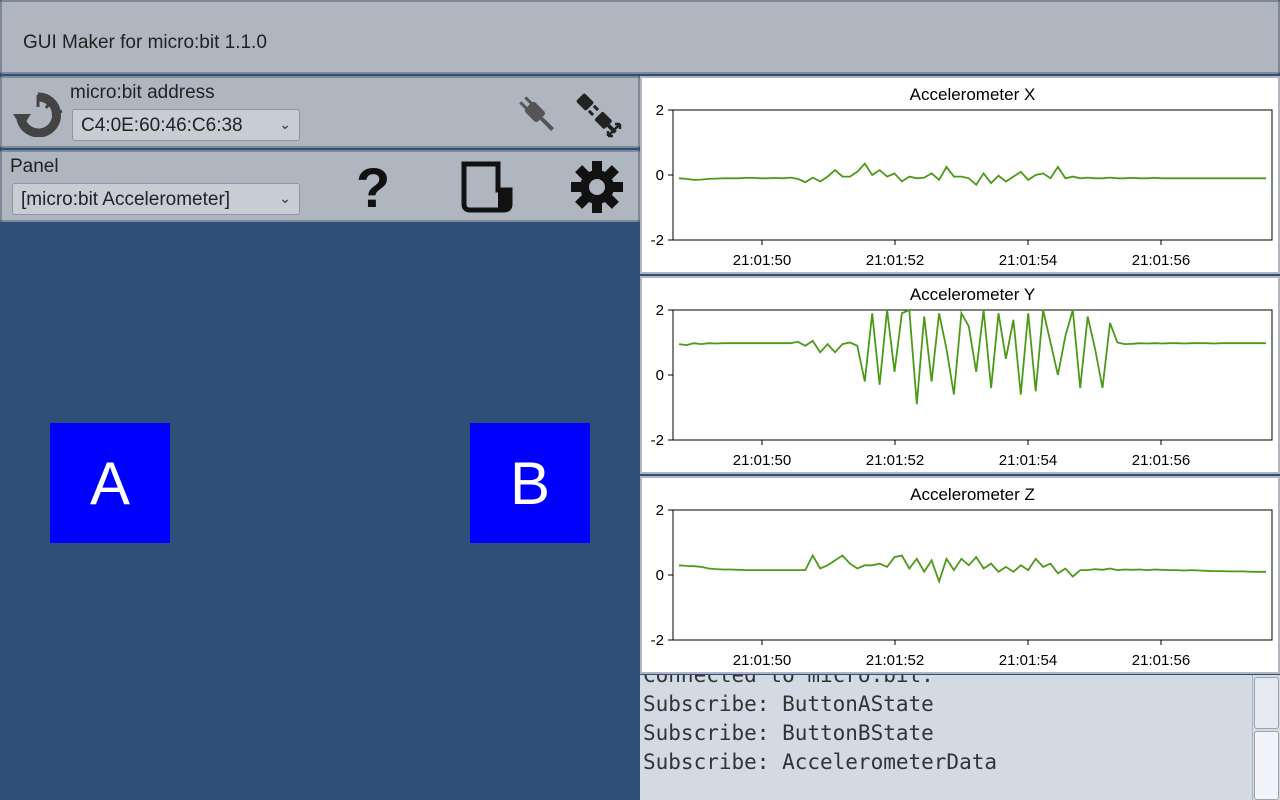  Describe the element at coordinates (820, 762) in the screenshot. I see `log-line: Subscribe: AccelerometerData` at that location.